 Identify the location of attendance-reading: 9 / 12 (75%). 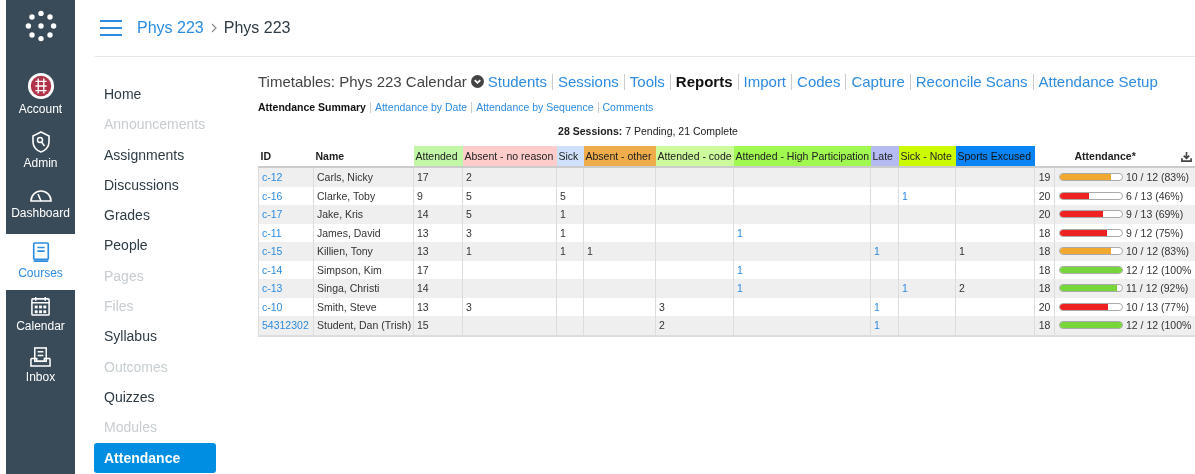
(1155, 232).